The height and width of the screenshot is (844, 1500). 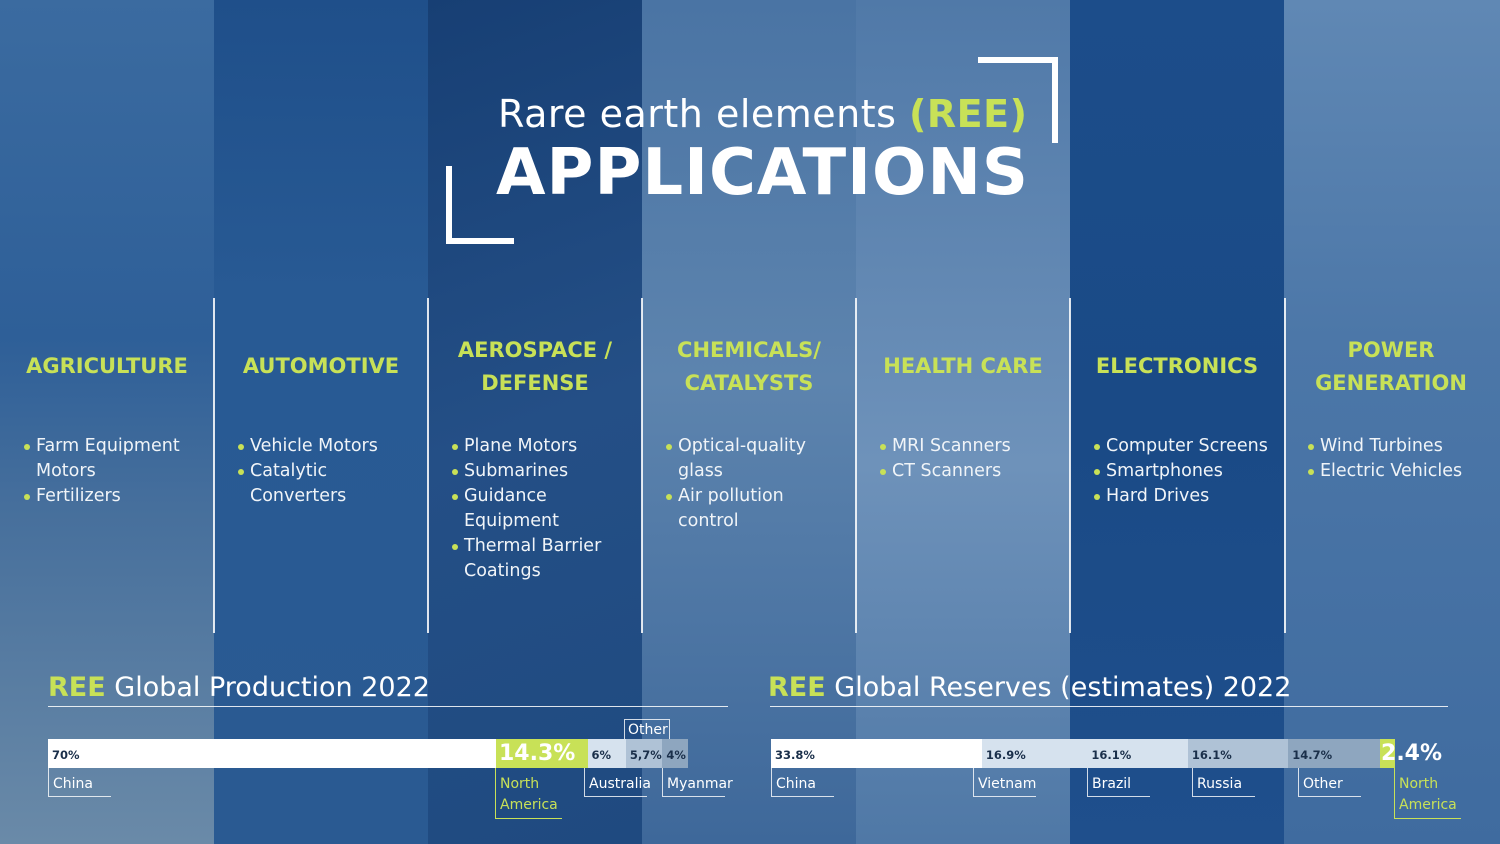 What do you see at coordinates (601, 755) in the screenshot?
I see `bar-data-label: 6%` at bounding box center [601, 755].